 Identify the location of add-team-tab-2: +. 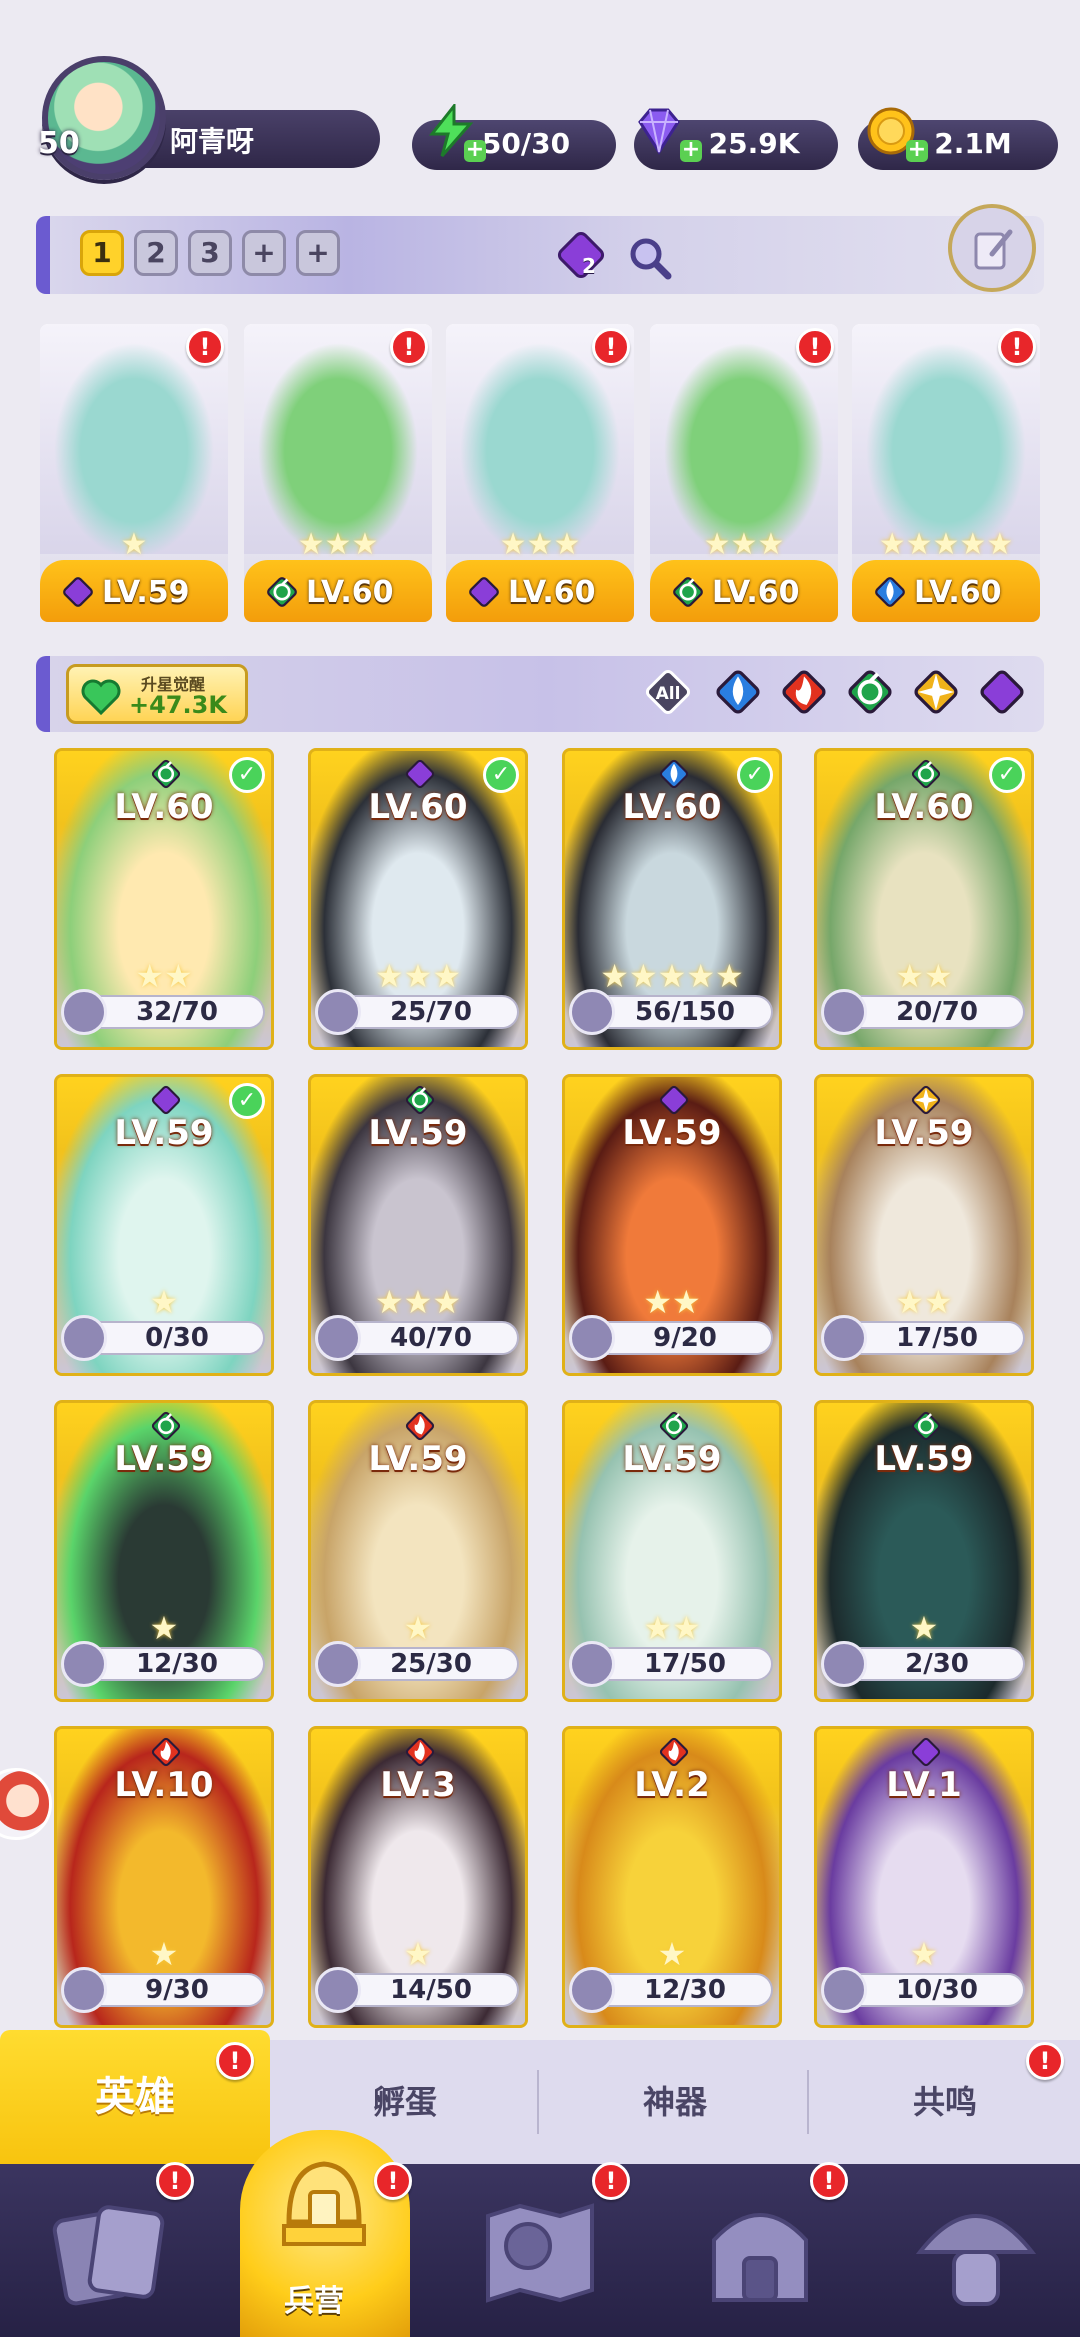
(318, 253).